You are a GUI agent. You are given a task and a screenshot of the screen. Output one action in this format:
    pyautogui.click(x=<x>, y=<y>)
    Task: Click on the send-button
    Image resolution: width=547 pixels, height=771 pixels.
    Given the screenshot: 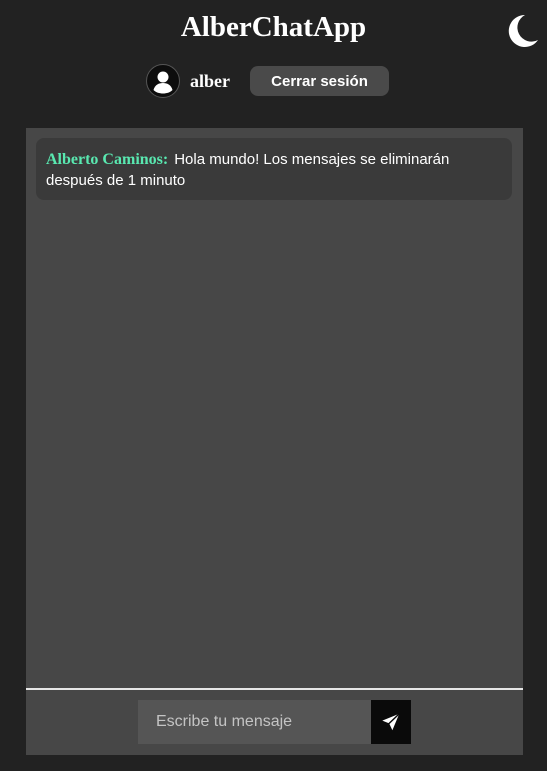 What is the action you would take?
    pyautogui.click(x=391, y=722)
    